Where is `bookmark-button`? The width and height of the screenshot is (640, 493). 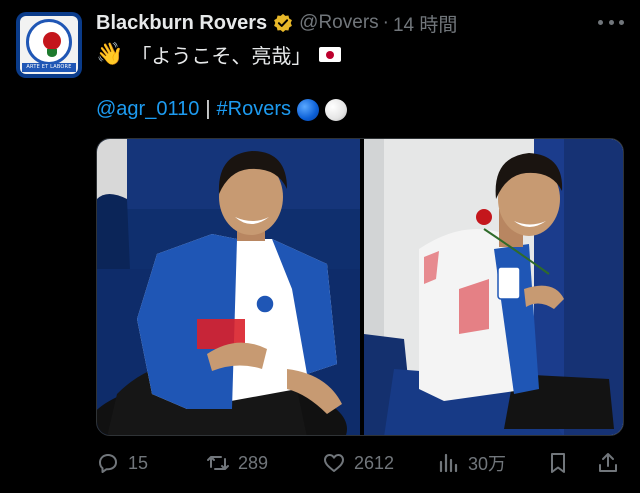
bookmark-button is located at coordinates (562, 463).